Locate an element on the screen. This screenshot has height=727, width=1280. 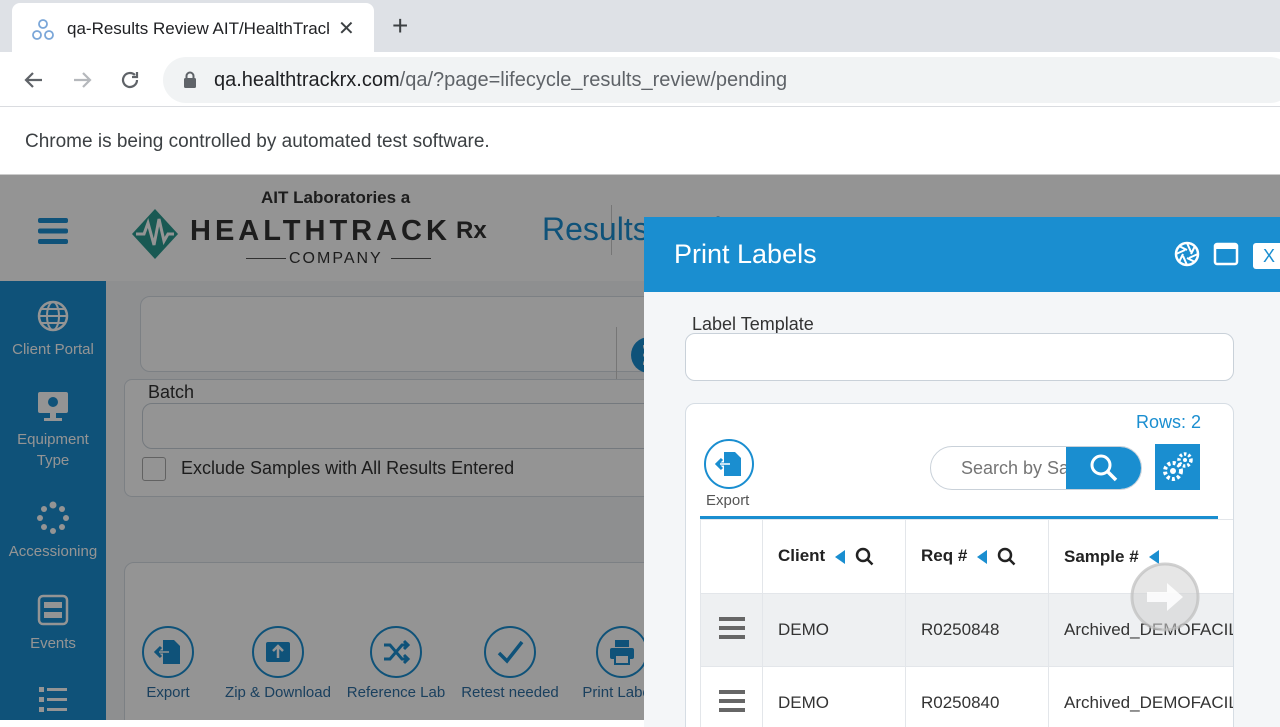
column-header-label: Sample # is located at coordinates (1101, 556).